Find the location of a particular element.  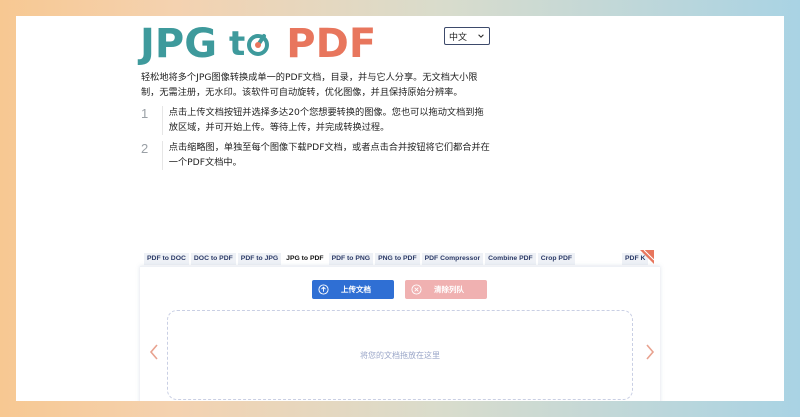

tab-pdf-to-doc: PDF to DOC is located at coordinates (166, 259).